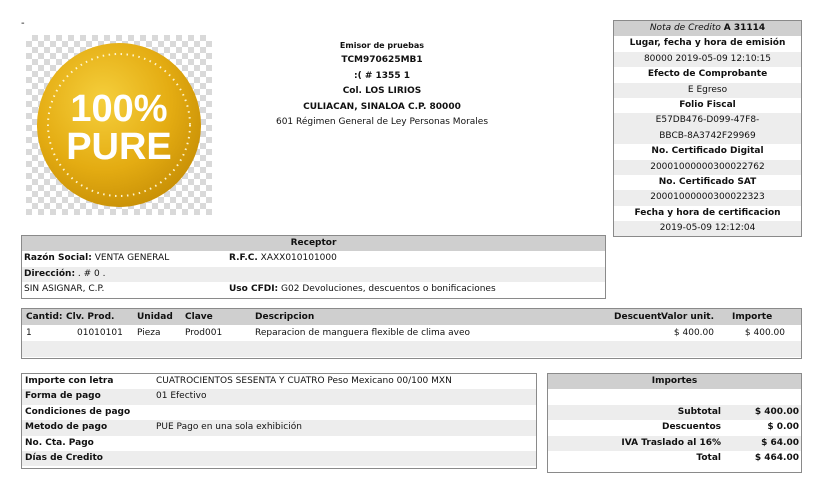 The height and width of the screenshot is (485, 821). I want to click on cert-sat-label: No. Certificado SAT, so click(707, 181).